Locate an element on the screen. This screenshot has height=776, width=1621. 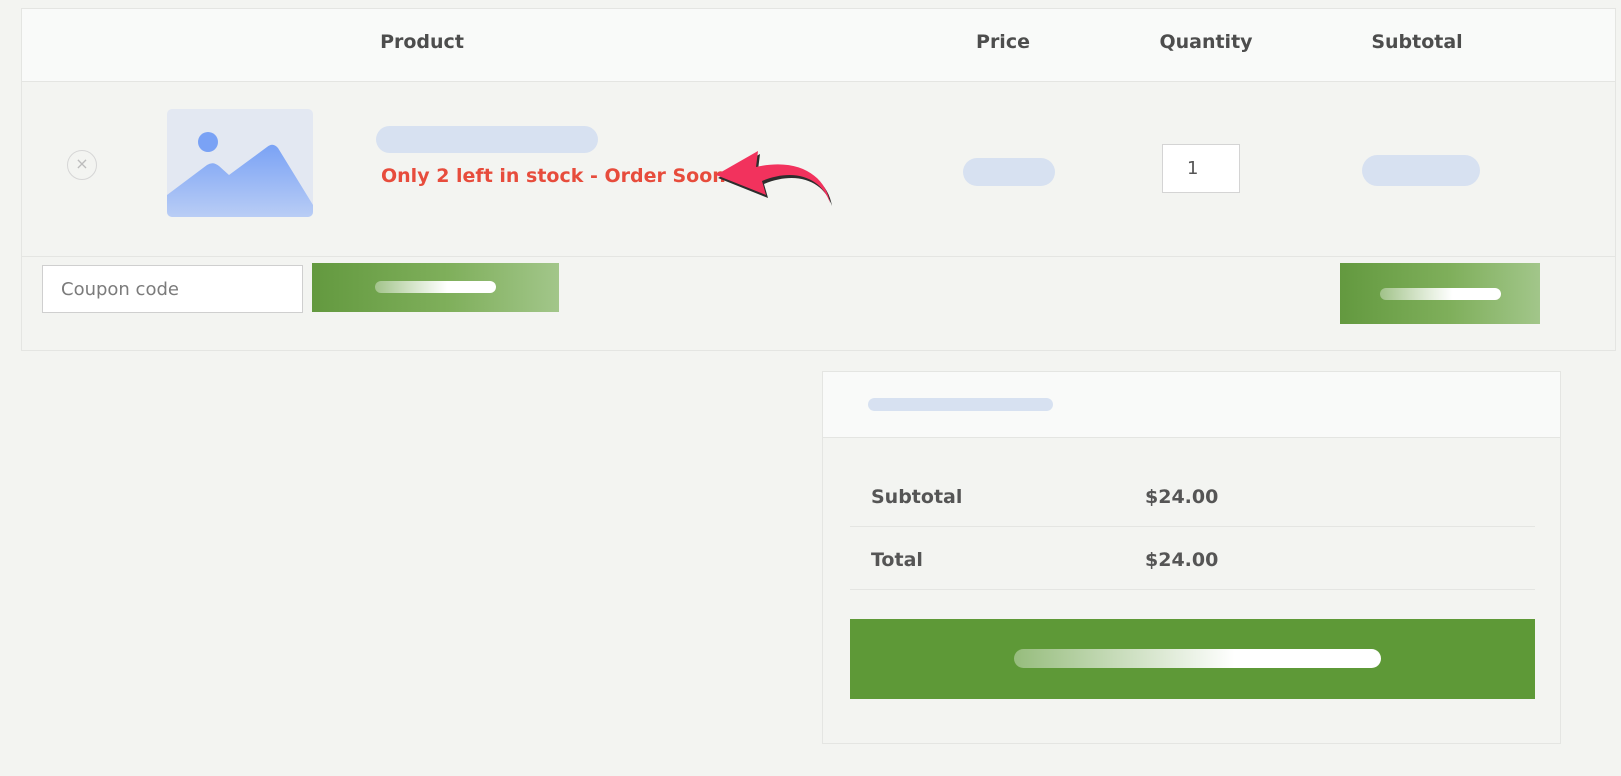
total-label: Total is located at coordinates (897, 560).